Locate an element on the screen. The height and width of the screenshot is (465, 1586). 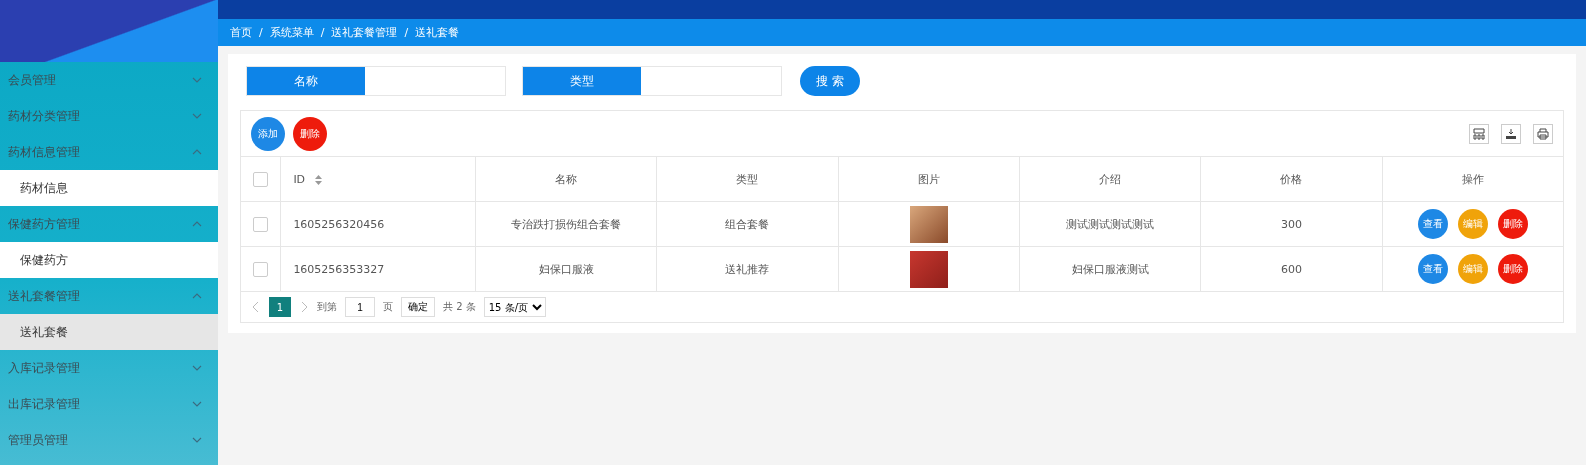
table-cell: 妇保口服液测试 is located at coordinates (1110, 269).